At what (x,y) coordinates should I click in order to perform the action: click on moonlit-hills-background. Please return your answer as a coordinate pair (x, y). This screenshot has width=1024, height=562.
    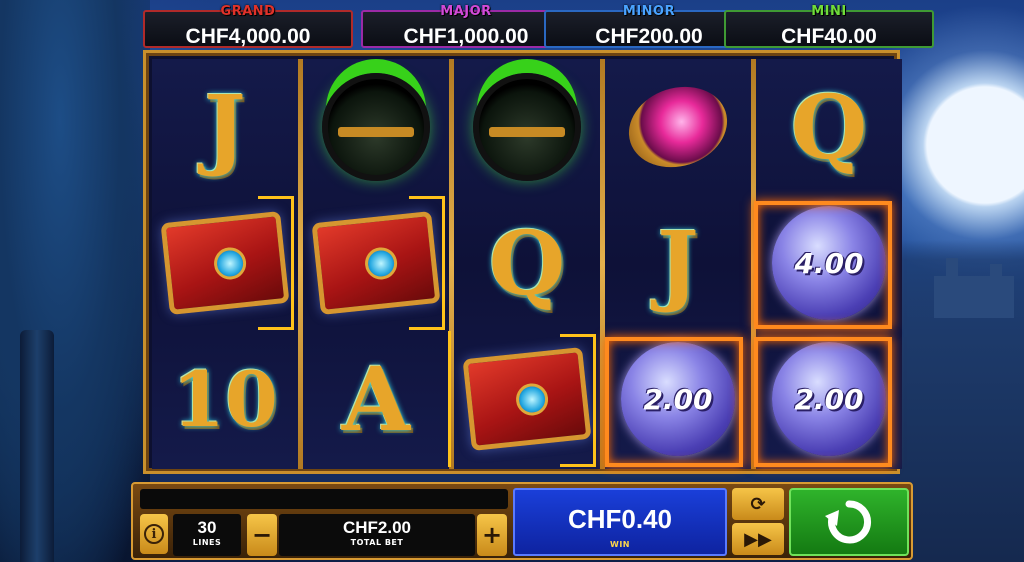
    Looking at the image, I should click on (962, 281).